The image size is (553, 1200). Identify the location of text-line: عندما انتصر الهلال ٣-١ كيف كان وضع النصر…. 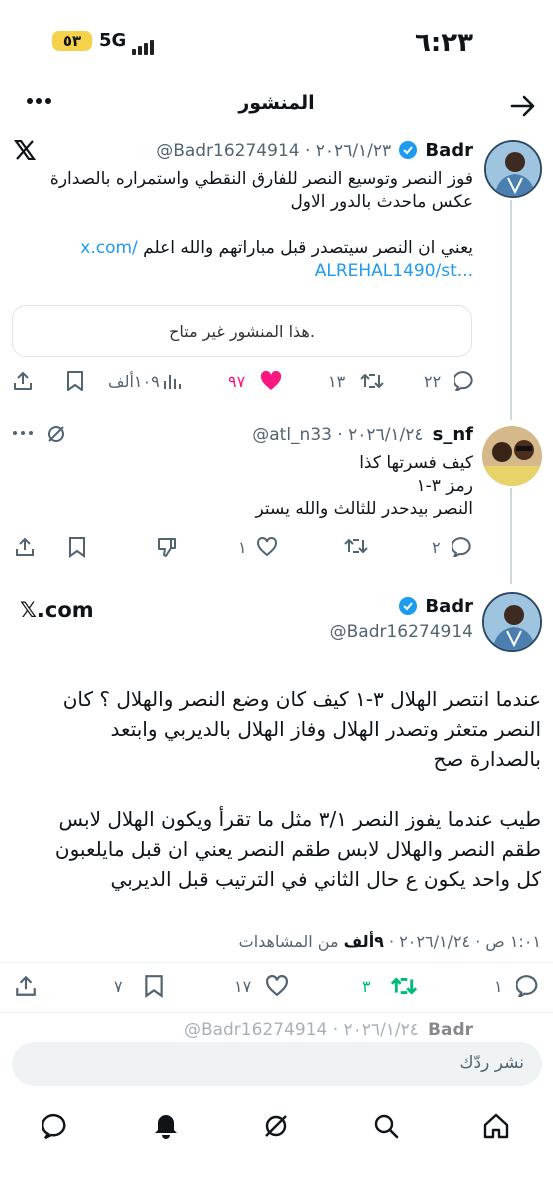
(301, 699).